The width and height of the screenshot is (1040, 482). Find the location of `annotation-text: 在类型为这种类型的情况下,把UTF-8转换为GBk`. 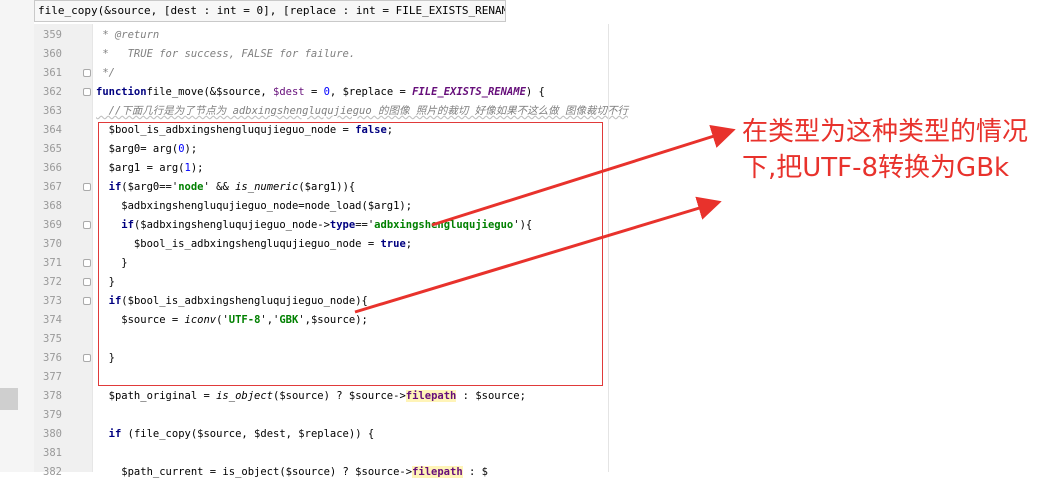

annotation-text: 在类型为这种类型的情况下,把UTF-8转换为GBk is located at coordinates (885, 150).